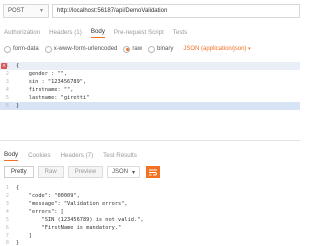 The width and height of the screenshot is (320, 246). What do you see at coordinates (11, 156) in the screenshot?
I see `tab-response-body: Body` at bounding box center [11, 156].